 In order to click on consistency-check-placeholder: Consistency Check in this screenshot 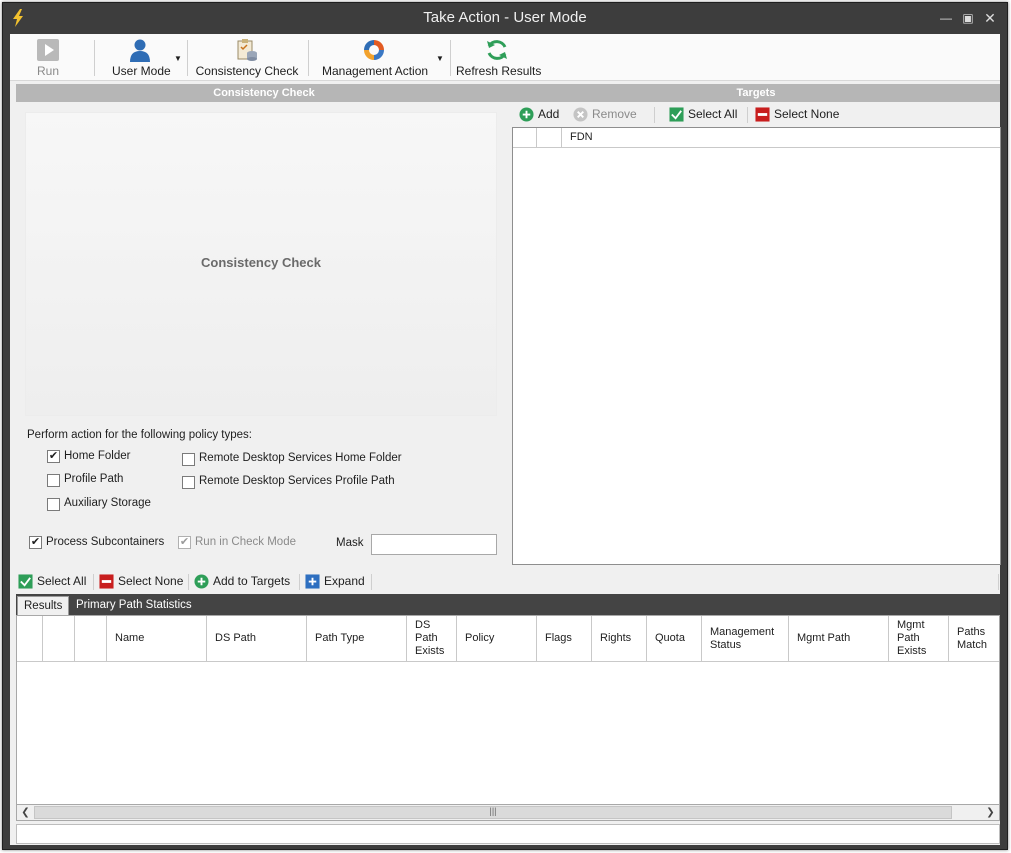, I will do `click(261, 262)`.